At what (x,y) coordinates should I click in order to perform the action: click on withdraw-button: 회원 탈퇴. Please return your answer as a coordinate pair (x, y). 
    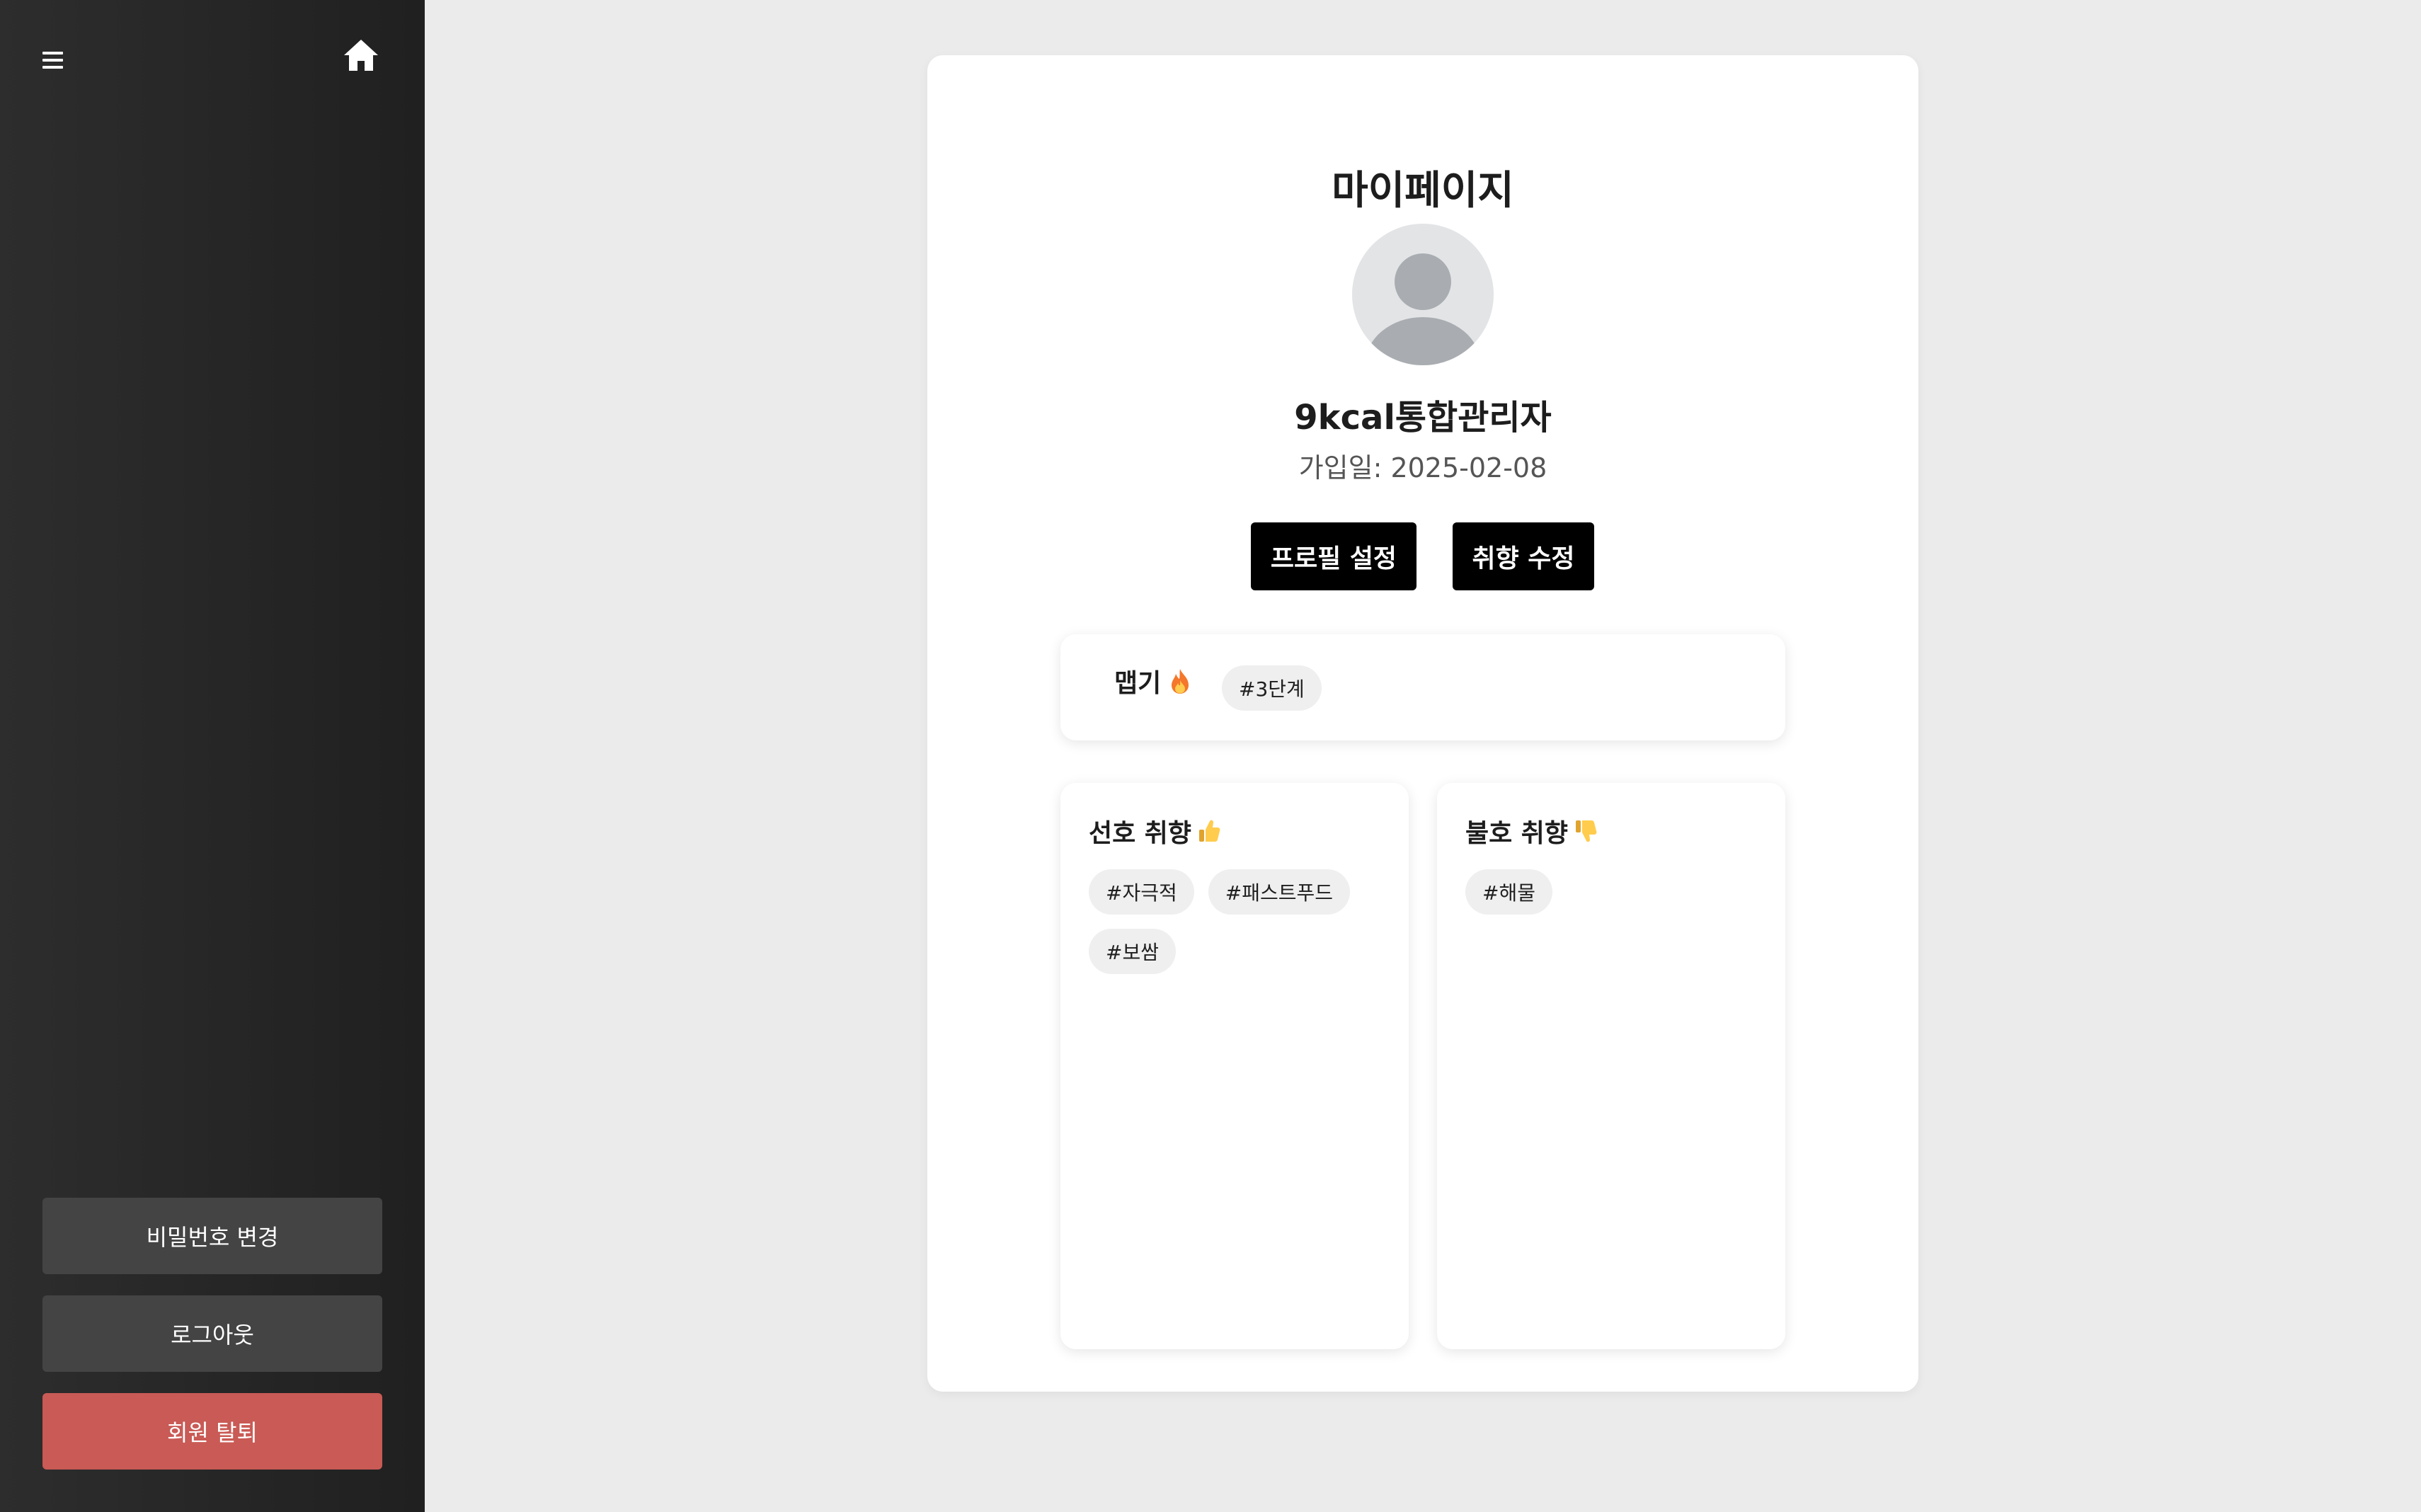
    Looking at the image, I should click on (212, 1431).